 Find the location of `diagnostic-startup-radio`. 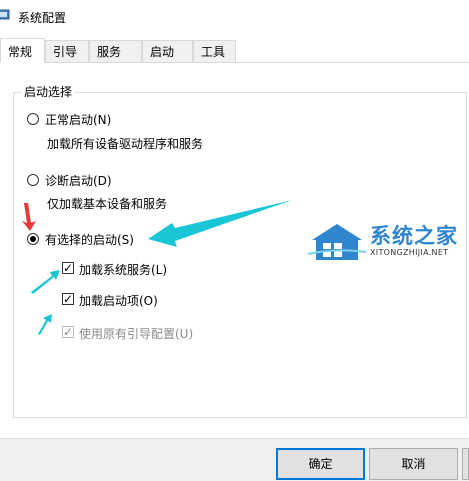

diagnostic-startup-radio is located at coordinates (33, 180).